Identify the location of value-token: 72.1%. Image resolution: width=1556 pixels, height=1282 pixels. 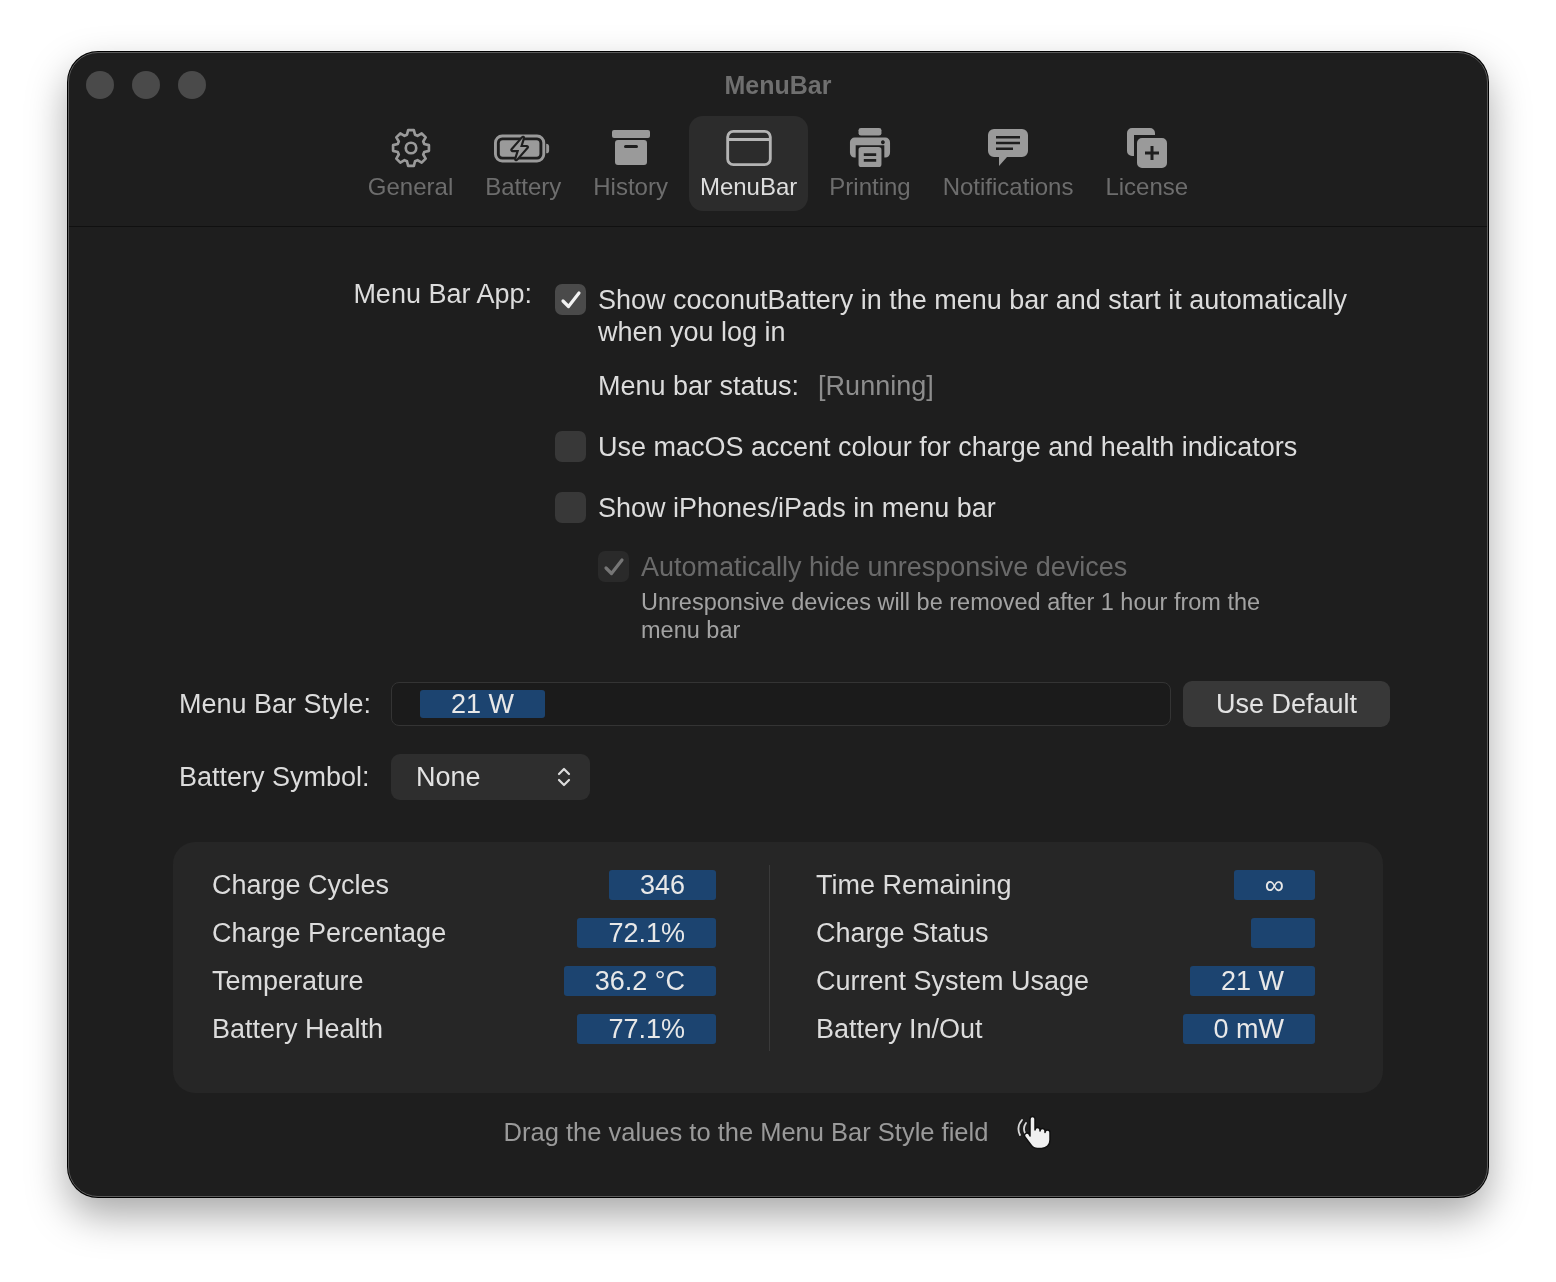
(646, 933).